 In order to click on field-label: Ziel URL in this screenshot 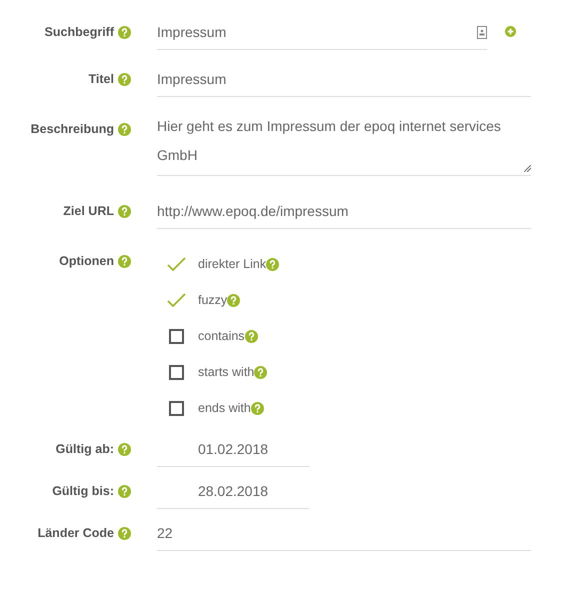, I will do `click(88, 211)`.